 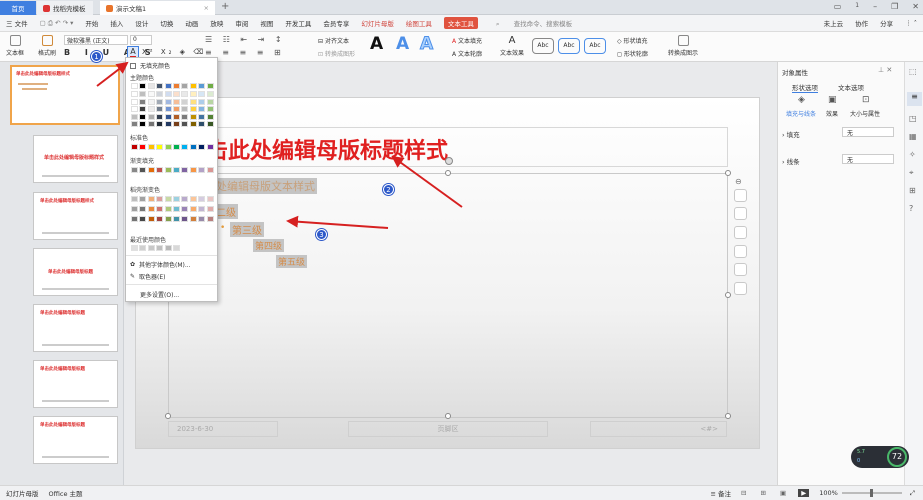 I want to click on speed-gauge: 72, so click(x=897, y=457).